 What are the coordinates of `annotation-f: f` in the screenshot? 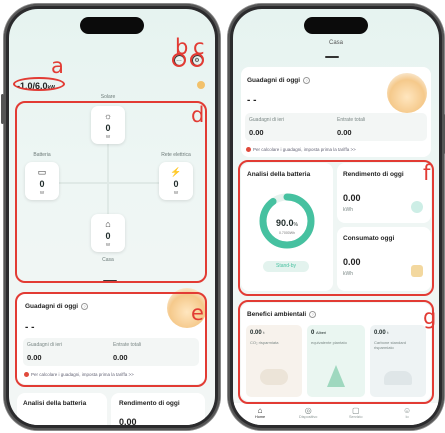 It's located at (427, 173).